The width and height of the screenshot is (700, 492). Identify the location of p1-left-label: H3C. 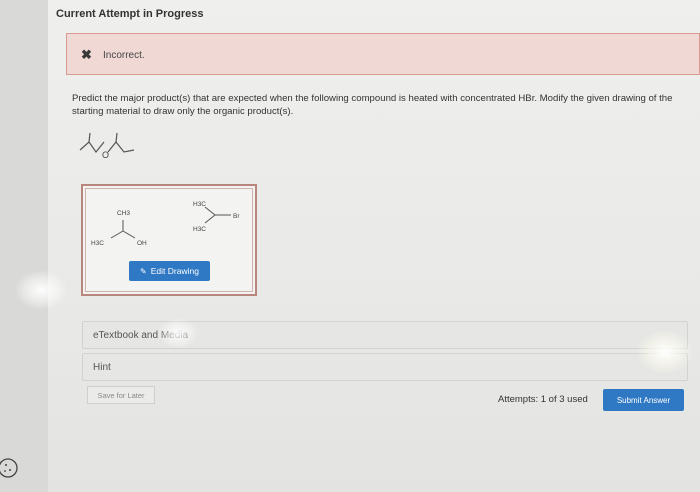
(97, 243).